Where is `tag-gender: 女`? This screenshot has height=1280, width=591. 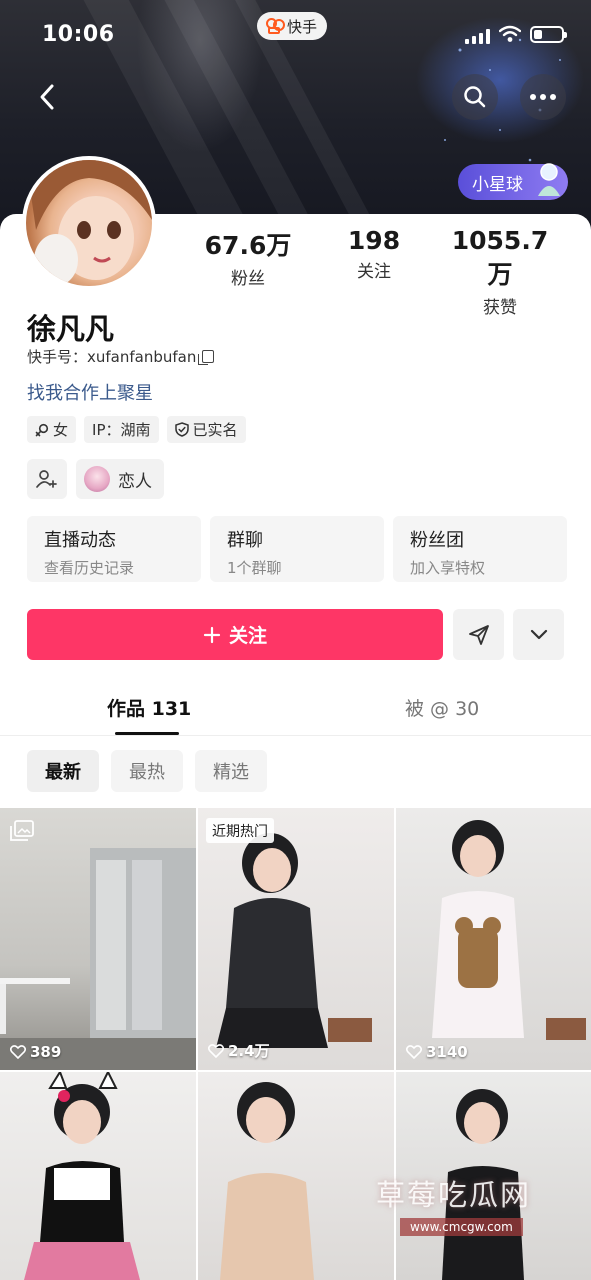 tag-gender: 女 is located at coordinates (52, 429).